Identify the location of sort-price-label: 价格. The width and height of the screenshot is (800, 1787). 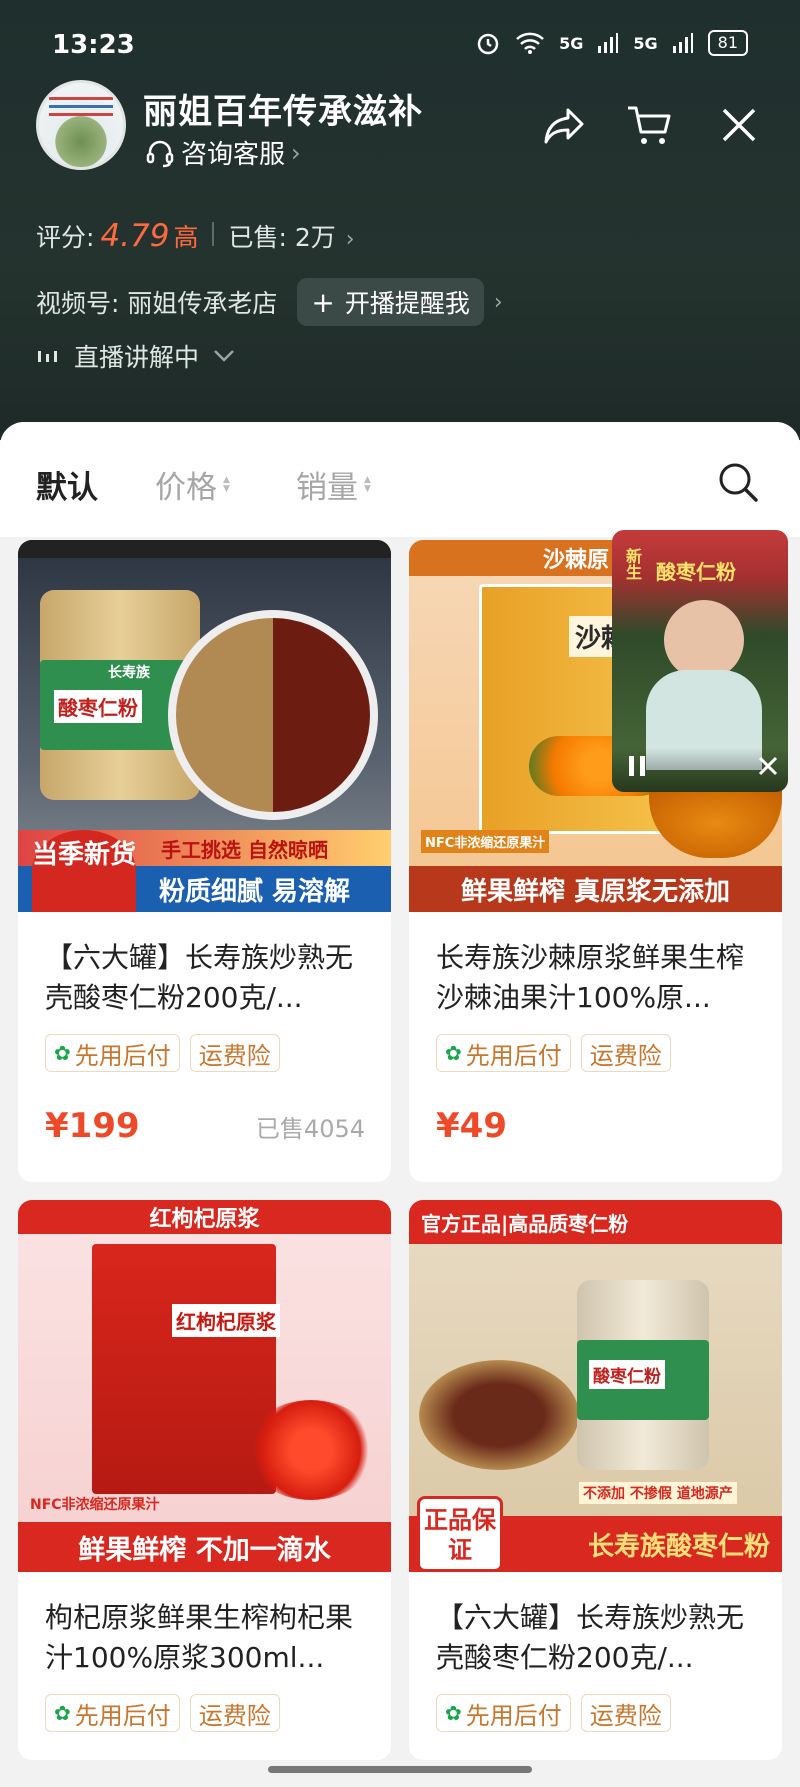
(186, 488).